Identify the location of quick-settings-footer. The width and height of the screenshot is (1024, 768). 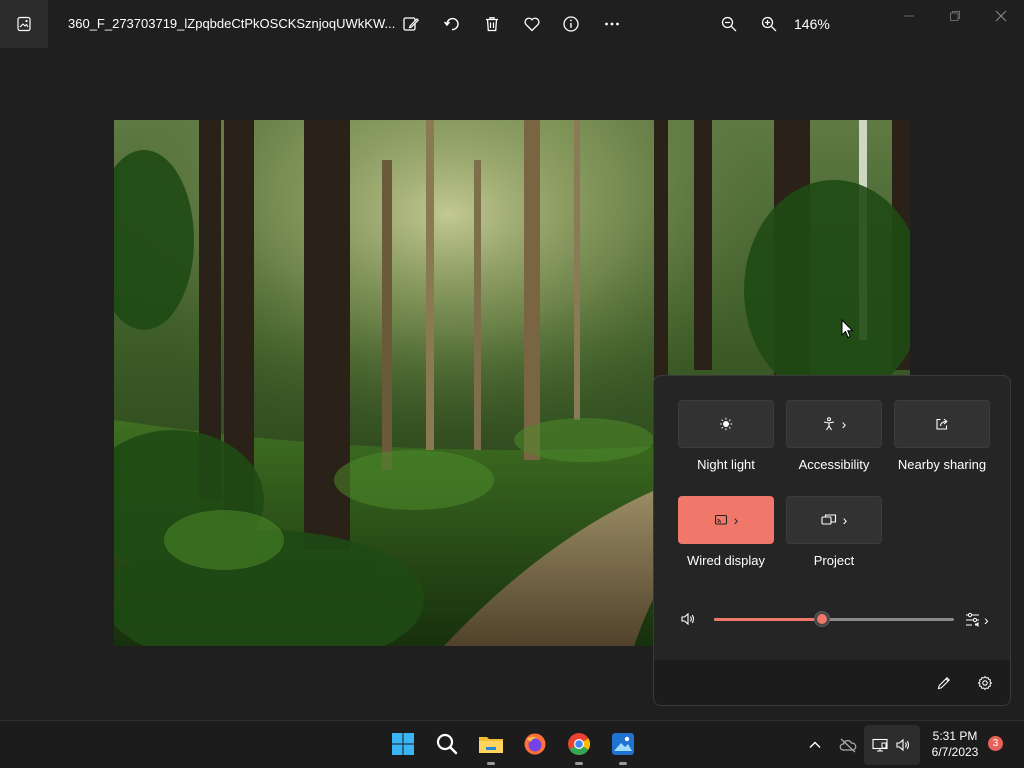
(832, 682).